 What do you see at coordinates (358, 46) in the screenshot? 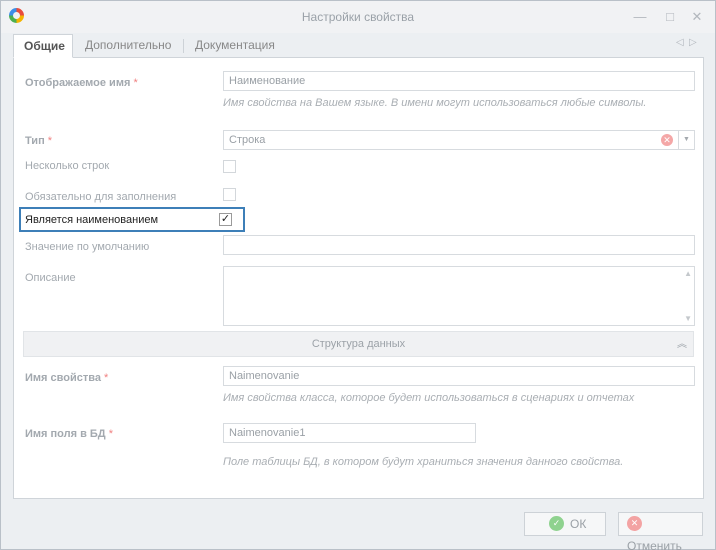
I see `tab-bar: Общие Дополнительно Документация ◁ ▷` at bounding box center [358, 46].